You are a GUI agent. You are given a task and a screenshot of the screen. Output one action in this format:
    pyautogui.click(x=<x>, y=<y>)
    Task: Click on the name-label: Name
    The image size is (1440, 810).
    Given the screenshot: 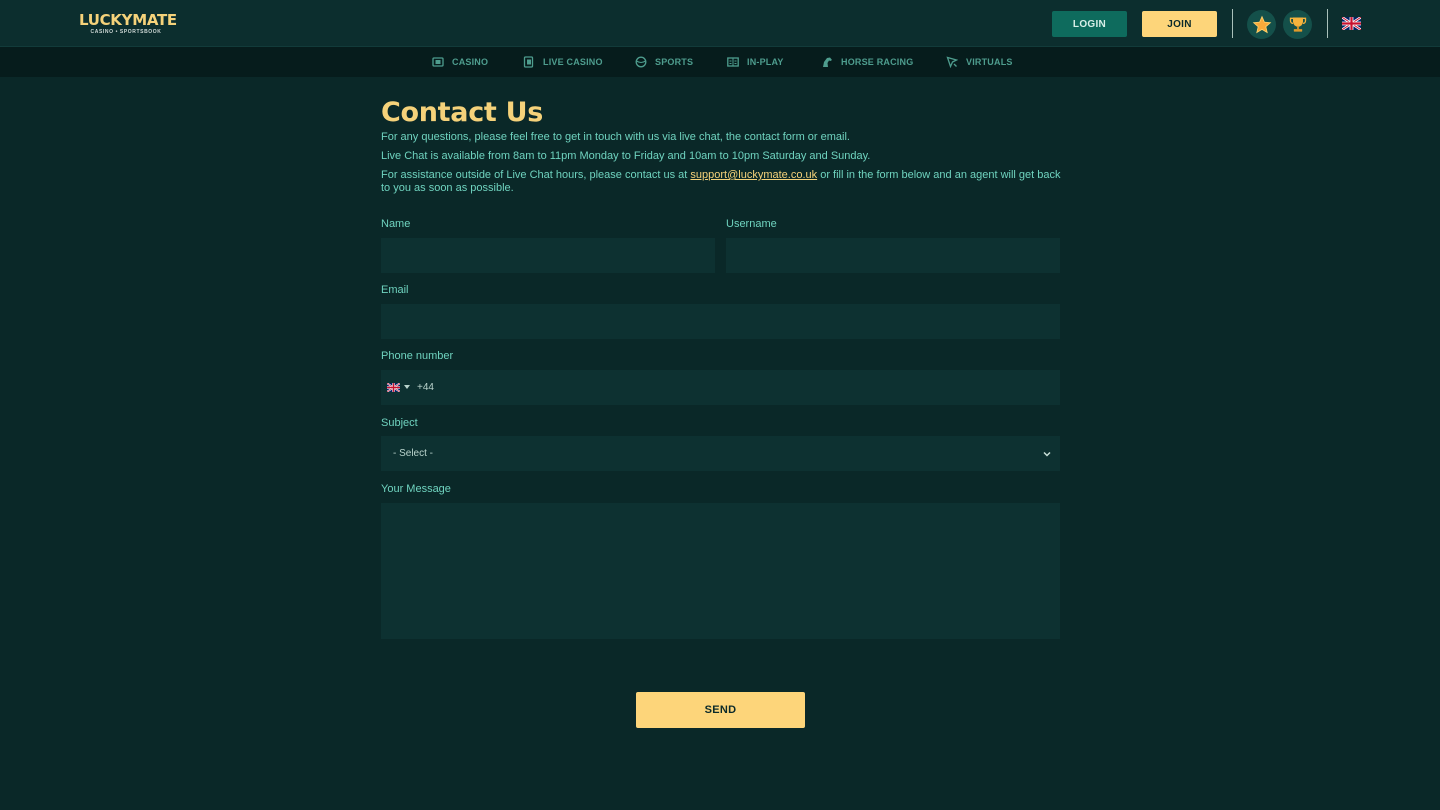 What is the action you would take?
    pyautogui.click(x=396, y=224)
    